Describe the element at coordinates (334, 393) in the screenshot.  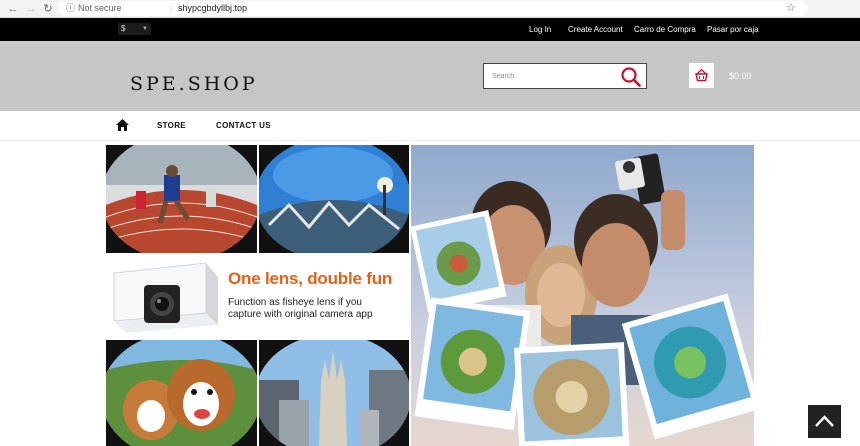
I see `fisheye-cathedral-image` at that location.